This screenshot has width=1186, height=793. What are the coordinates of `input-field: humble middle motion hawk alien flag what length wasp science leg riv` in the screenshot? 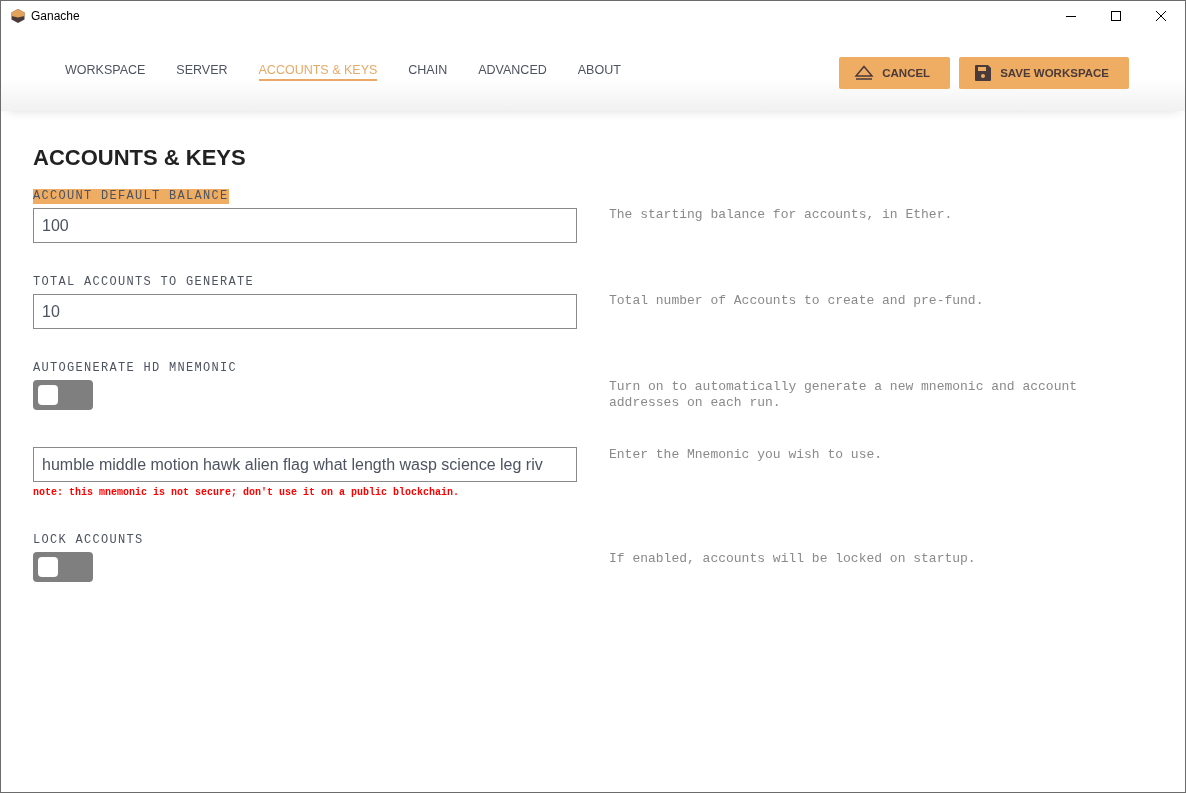 It's located at (305, 464).